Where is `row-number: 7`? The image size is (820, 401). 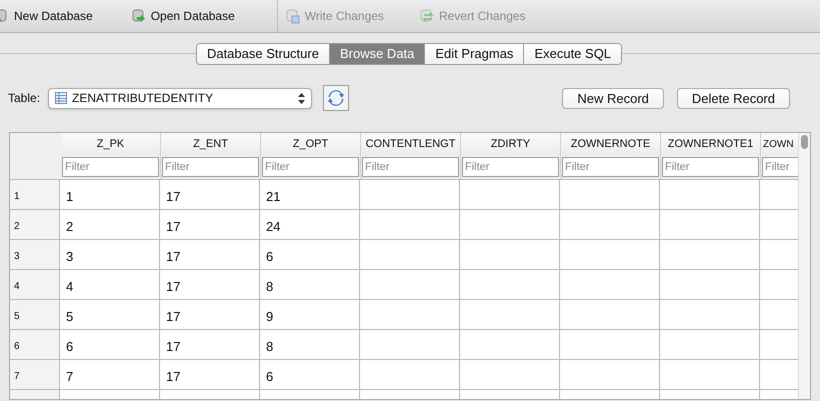
row-number: 7 is located at coordinates (35, 374).